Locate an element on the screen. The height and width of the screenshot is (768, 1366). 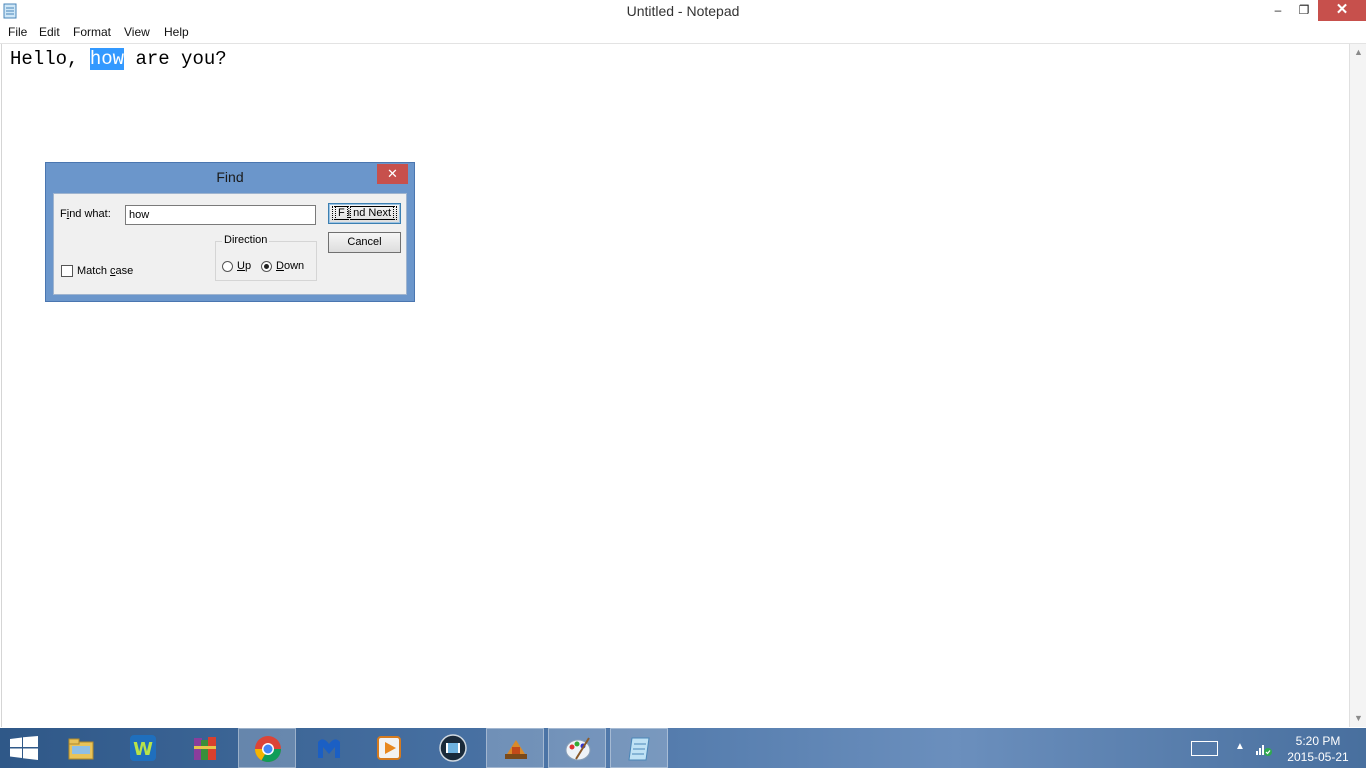
direction-up-radio is located at coordinates (227, 266).